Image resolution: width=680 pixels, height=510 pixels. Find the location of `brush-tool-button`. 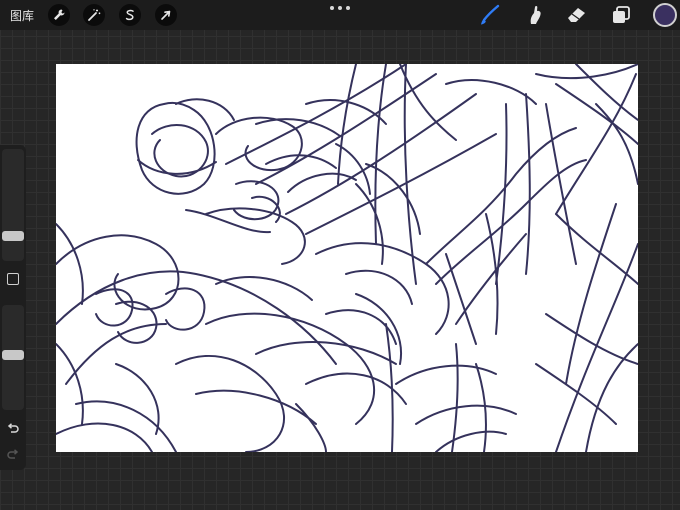

brush-tool-button is located at coordinates (490, 15).